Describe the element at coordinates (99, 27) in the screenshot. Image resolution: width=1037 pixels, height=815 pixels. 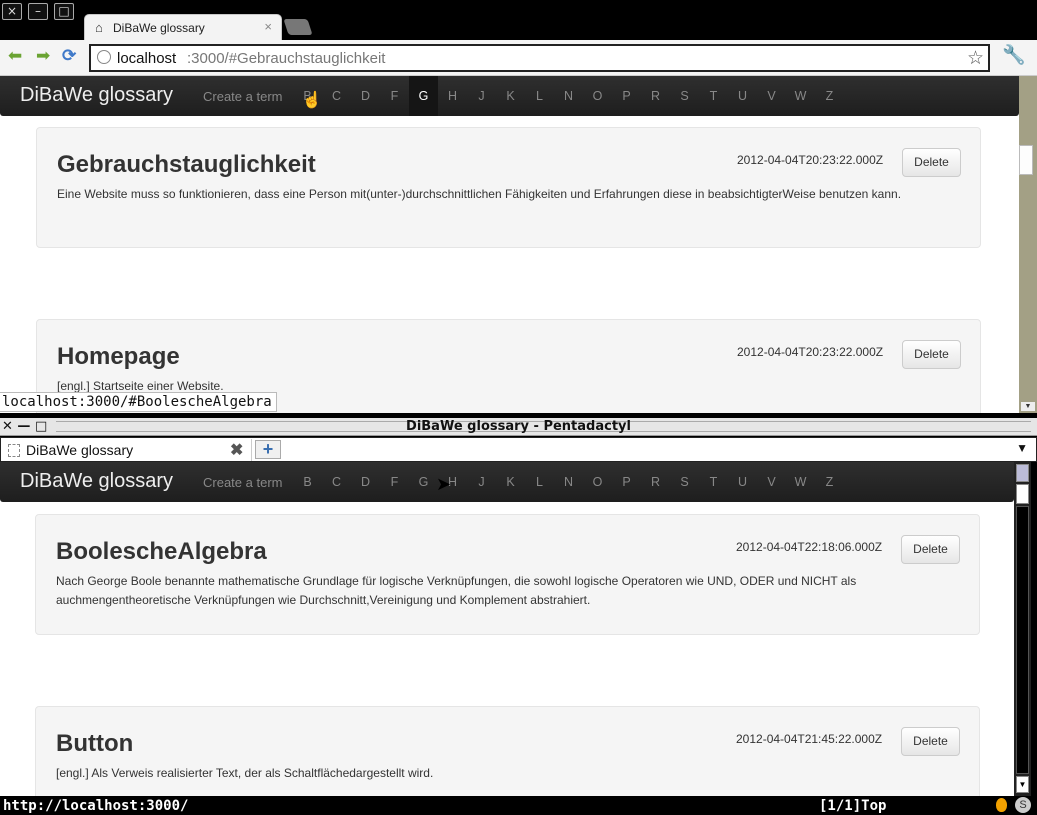
I see `home-icon: ⌂` at that location.